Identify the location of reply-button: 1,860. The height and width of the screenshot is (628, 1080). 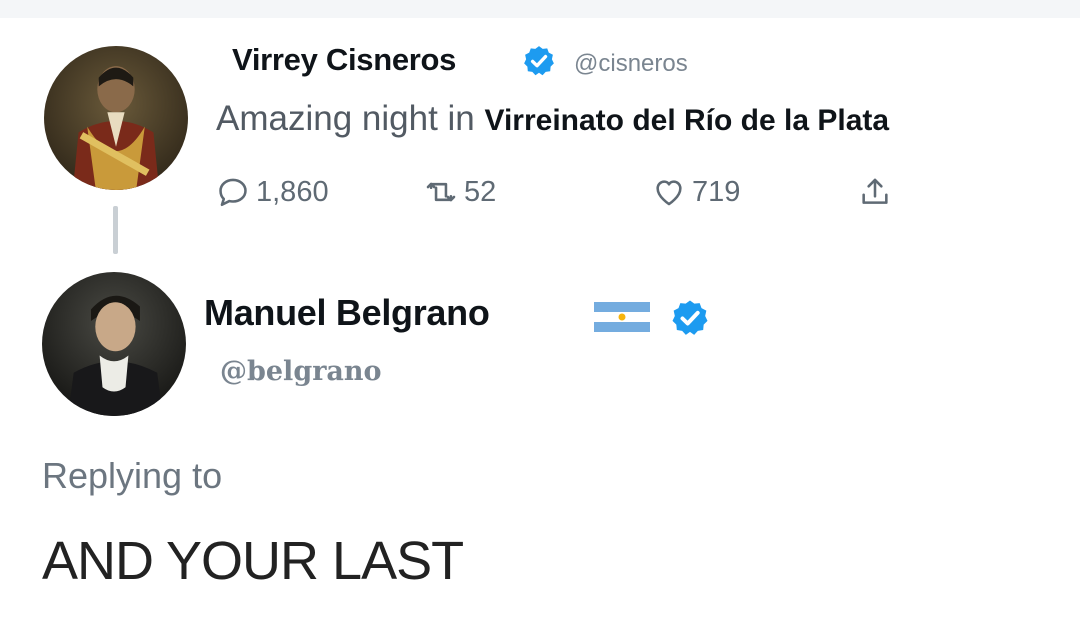
(272, 192).